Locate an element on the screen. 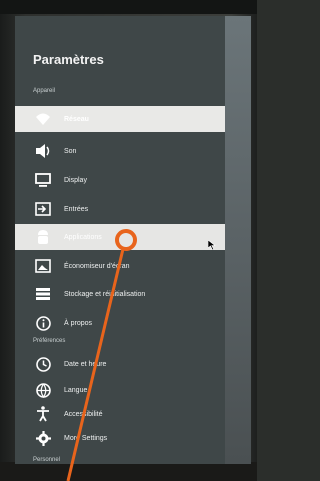 The height and width of the screenshot is (481, 320). wifi-icon is located at coordinates (43, 119).